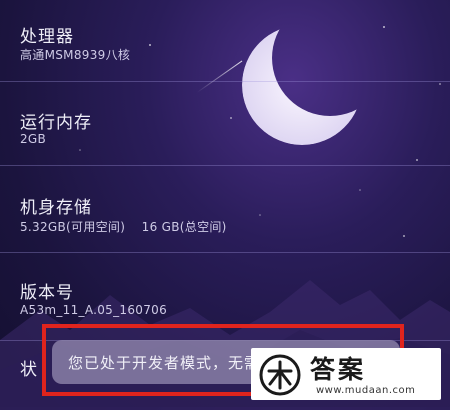 The height and width of the screenshot is (410, 450). I want to click on ram-label: 运行内存, so click(56, 123).